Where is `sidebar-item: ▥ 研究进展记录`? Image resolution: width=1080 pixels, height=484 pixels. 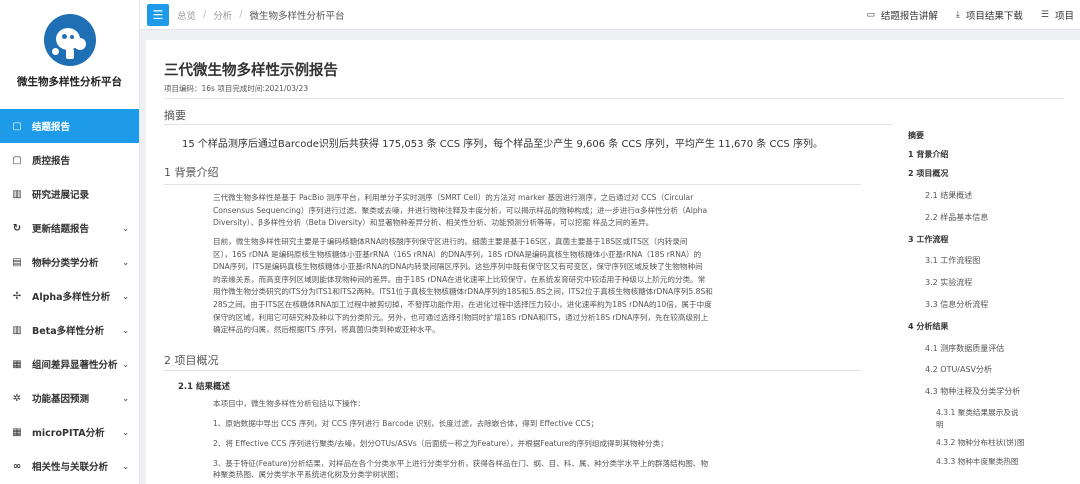 sidebar-item: ▥ 研究进展记录 is located at coordinates (69, 194).